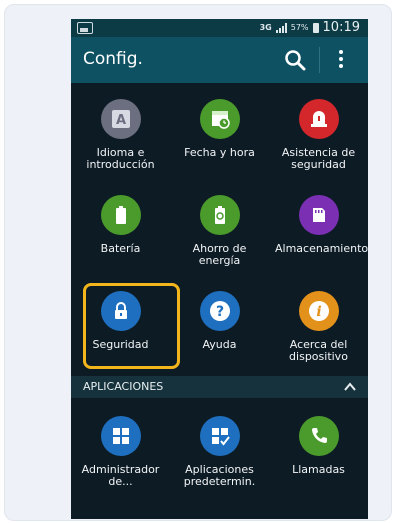 This screenshot has height=523, width=396. Describe the element at coordinates (120, 436) in the screenshot. I see `app-grid-icon` at that location.